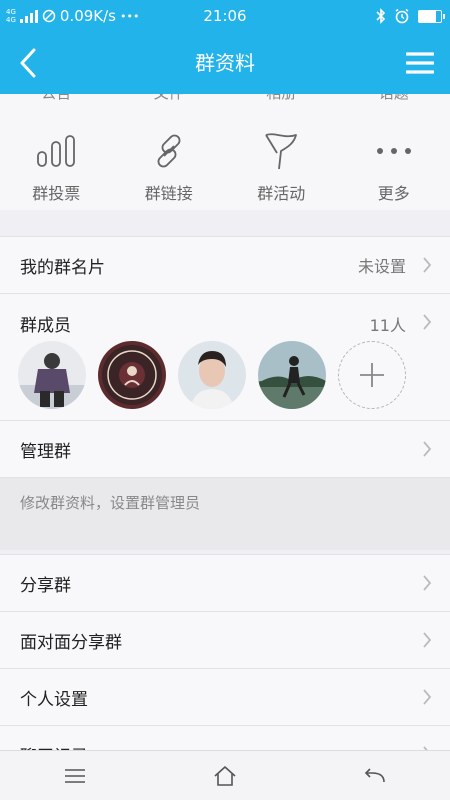  I want to click on back-arrow-icon, so click(374, 775).